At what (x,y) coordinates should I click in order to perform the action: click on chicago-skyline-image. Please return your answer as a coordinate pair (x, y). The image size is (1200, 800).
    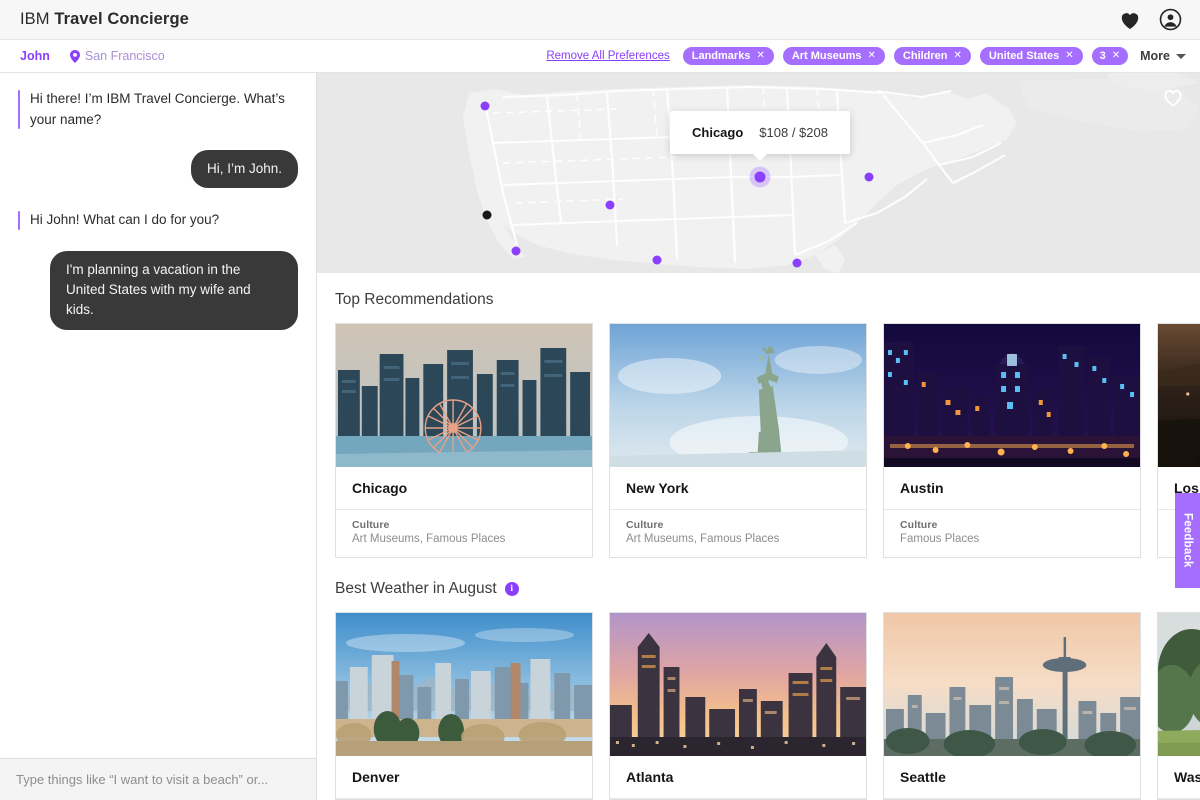
    Looking at the image, I should click on (464, 395).